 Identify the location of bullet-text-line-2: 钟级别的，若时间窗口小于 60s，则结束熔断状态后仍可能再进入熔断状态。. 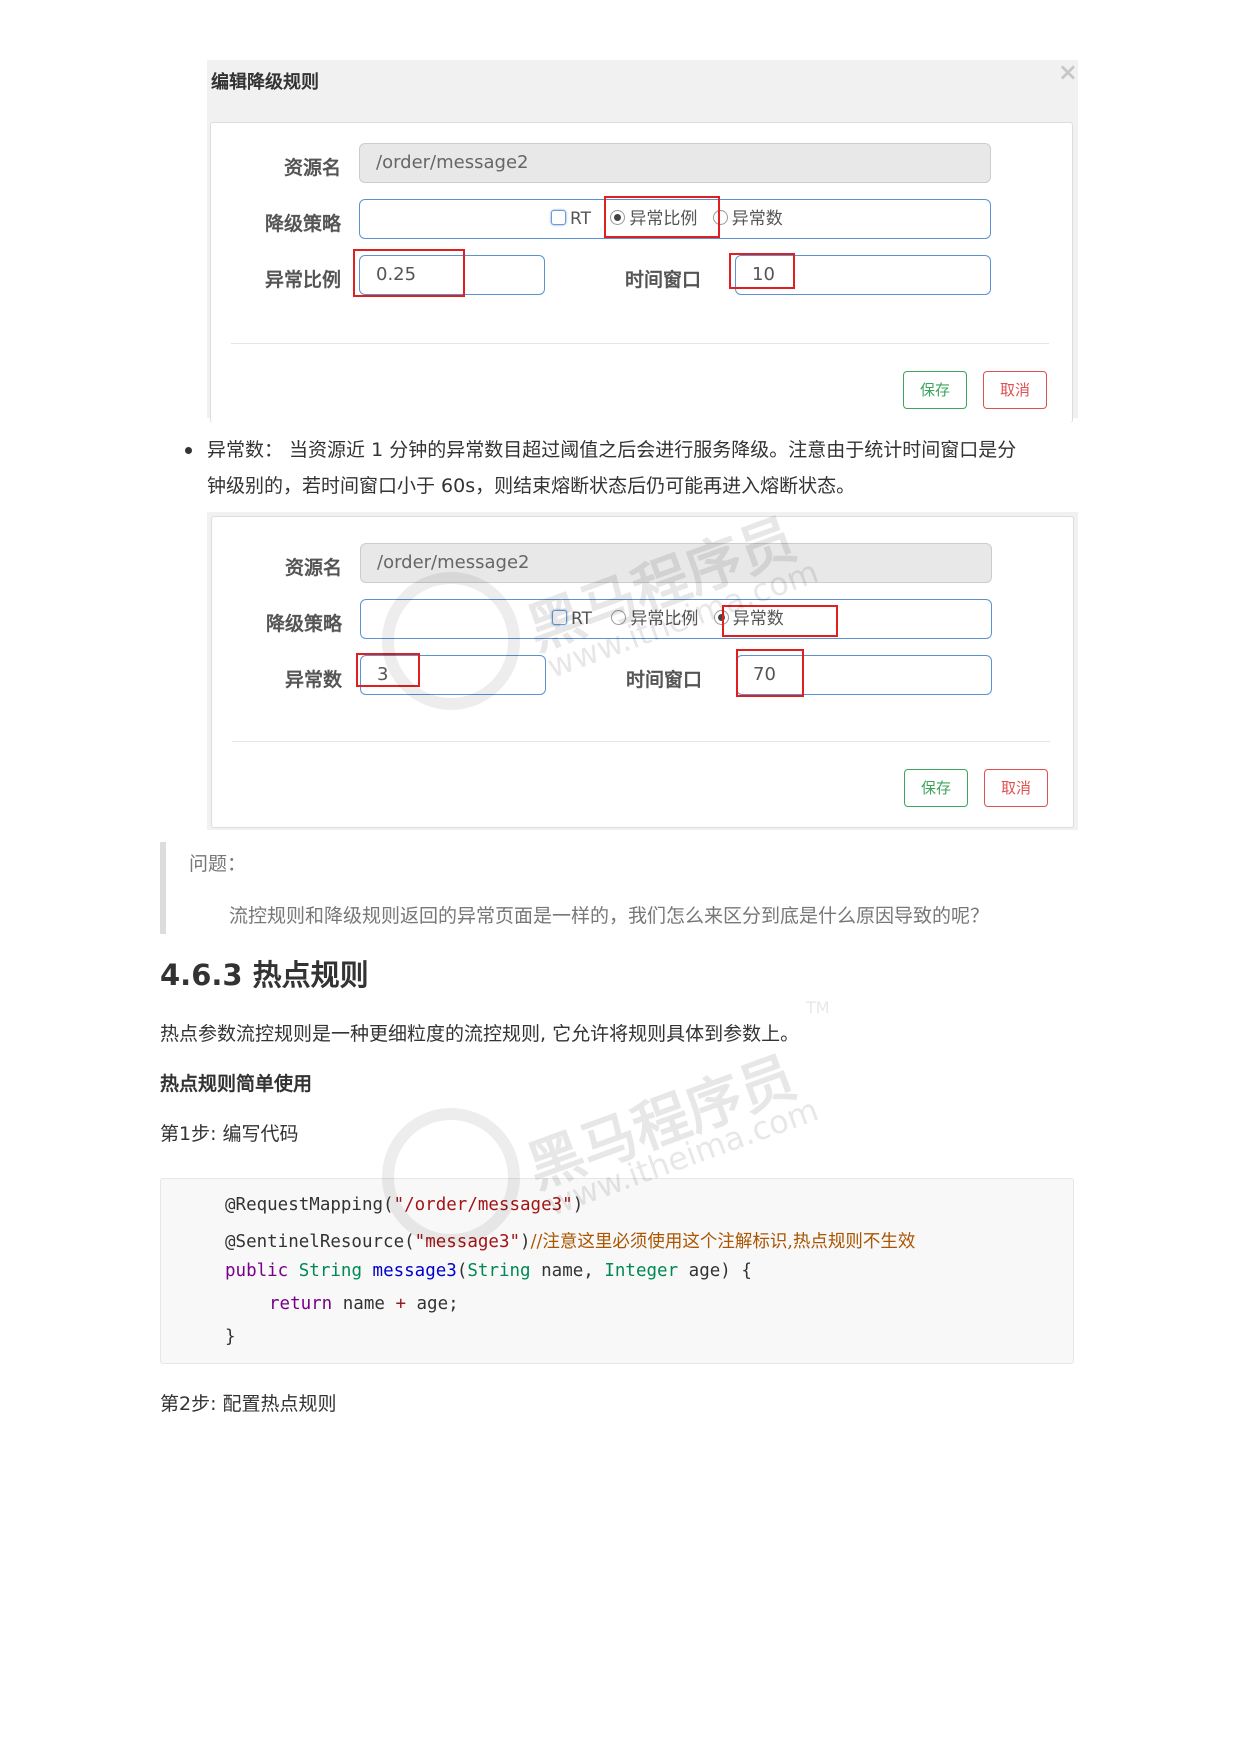
(531, 486).